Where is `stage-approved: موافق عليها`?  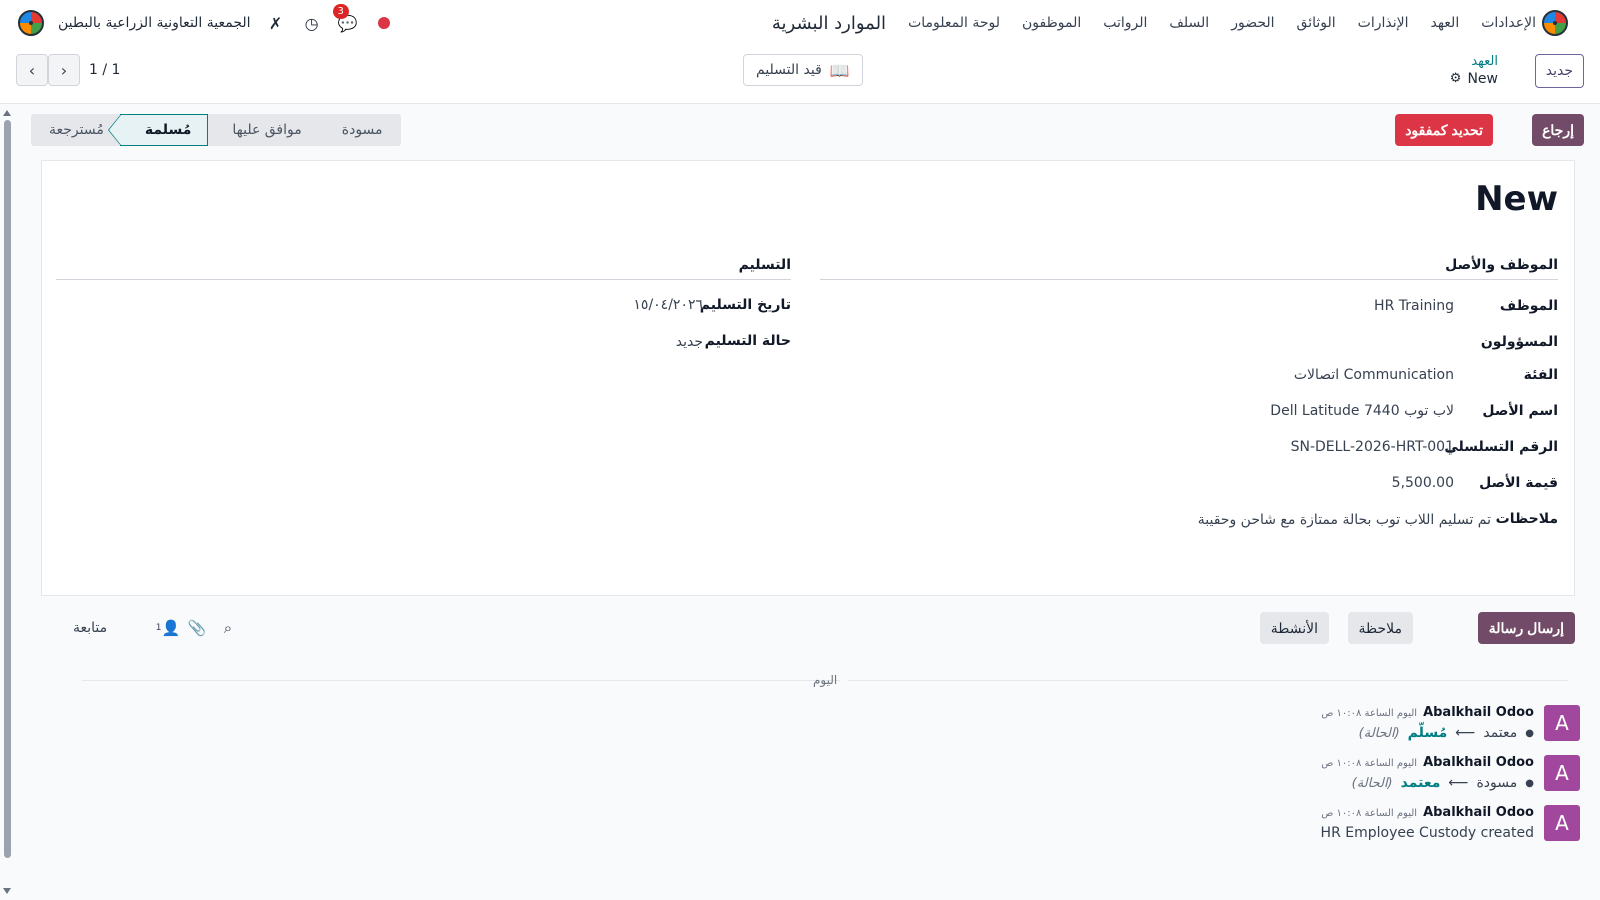 stage-approved: موافق عليها is located at coordinates (263, 130).